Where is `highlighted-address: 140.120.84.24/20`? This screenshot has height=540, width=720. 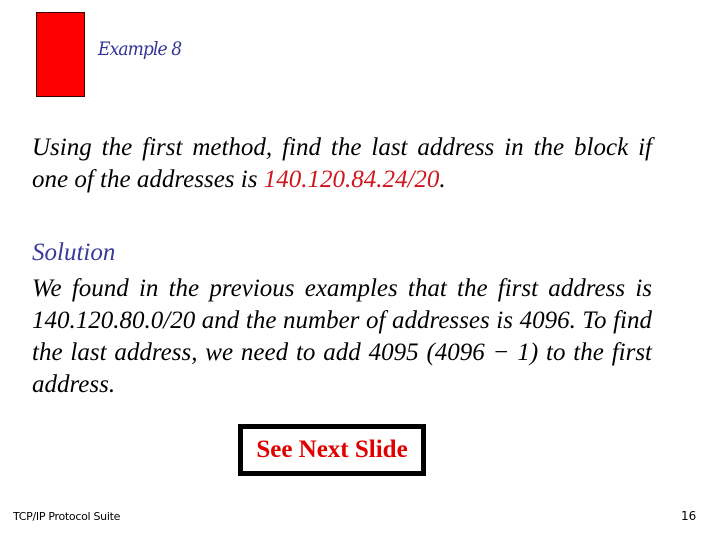
highlighted-address: 140.120.84.24/20 is located at coordinates (351, 179).